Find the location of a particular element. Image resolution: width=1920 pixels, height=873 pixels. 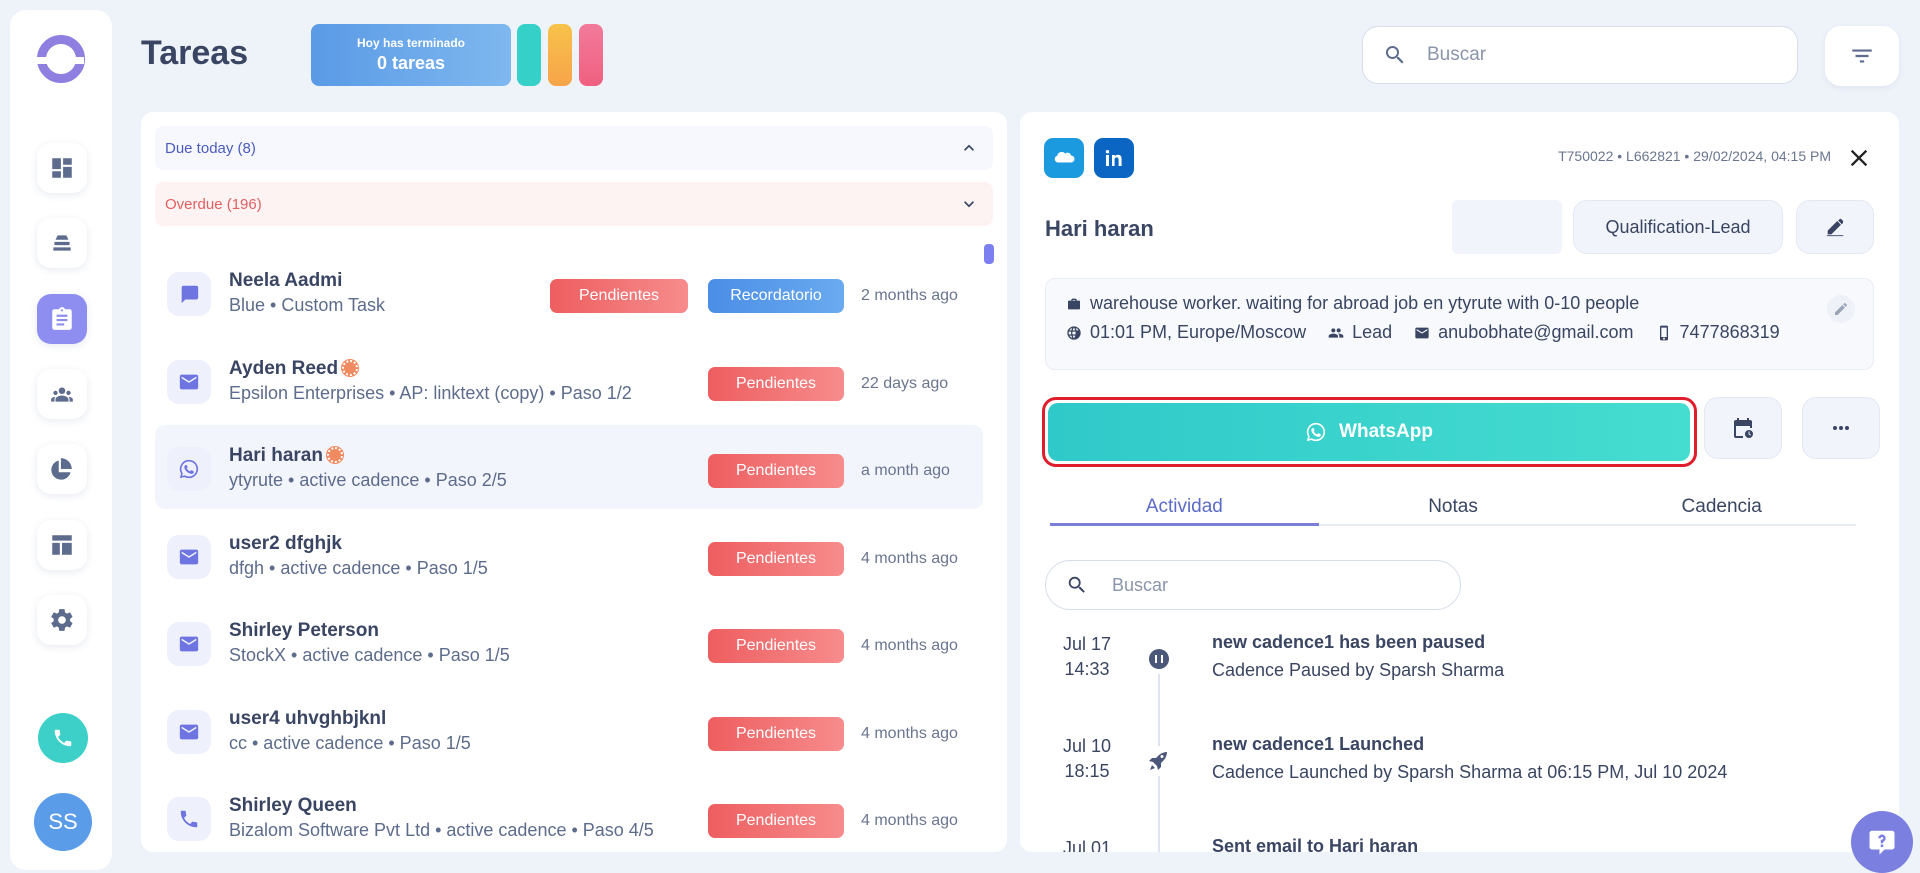

task-subtitle: dfgh • active cadence • Paso 1/5 is located at coordinates (358, 568).